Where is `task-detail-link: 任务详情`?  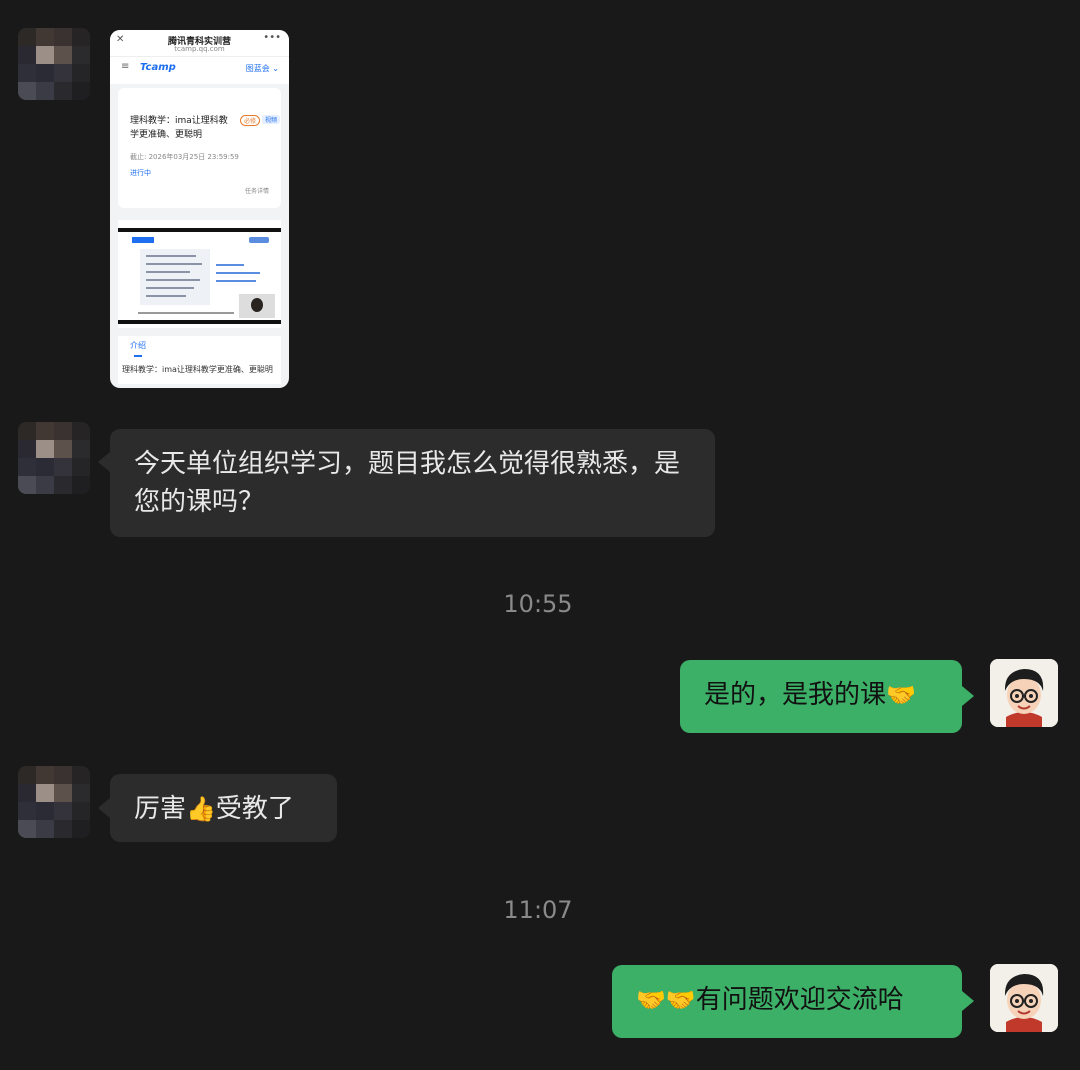
task-detail-link: 任务详情 is located at coordinates (256, 191).